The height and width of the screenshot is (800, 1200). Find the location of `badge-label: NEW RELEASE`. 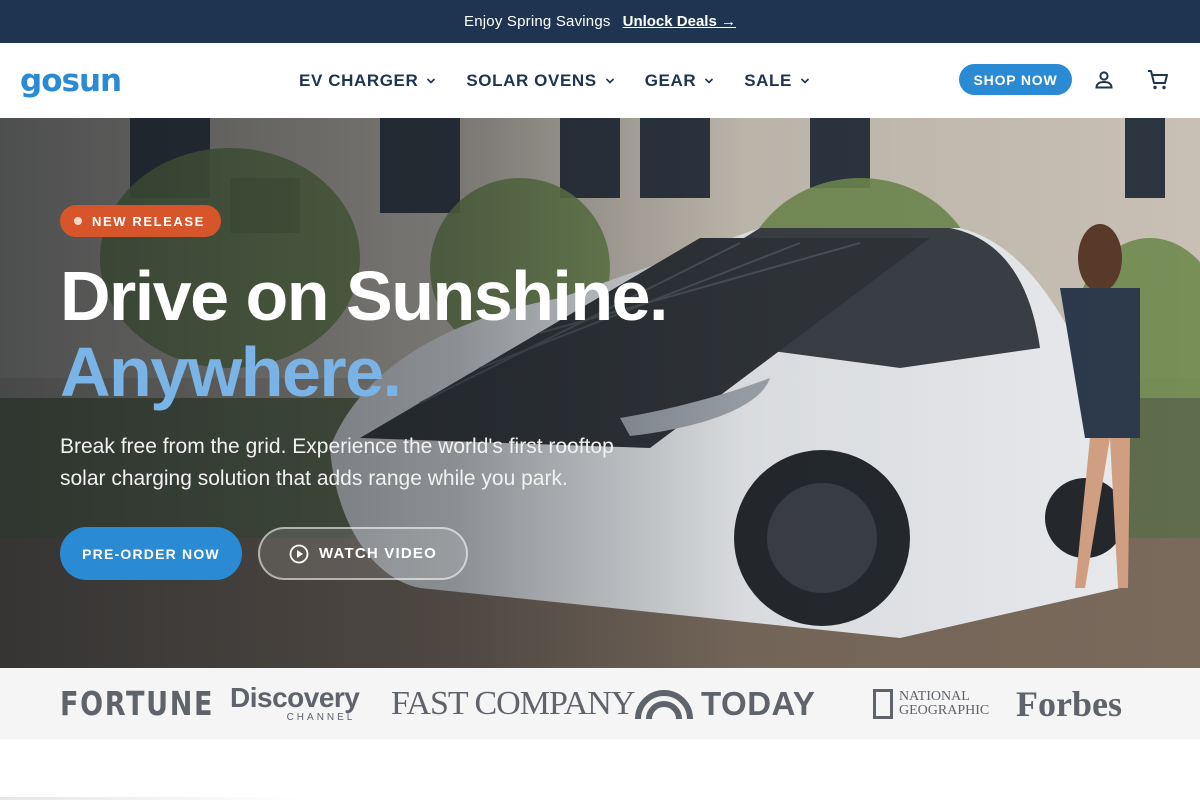

badge-label: NEW RELEASE is located at coordinates (148, 221).